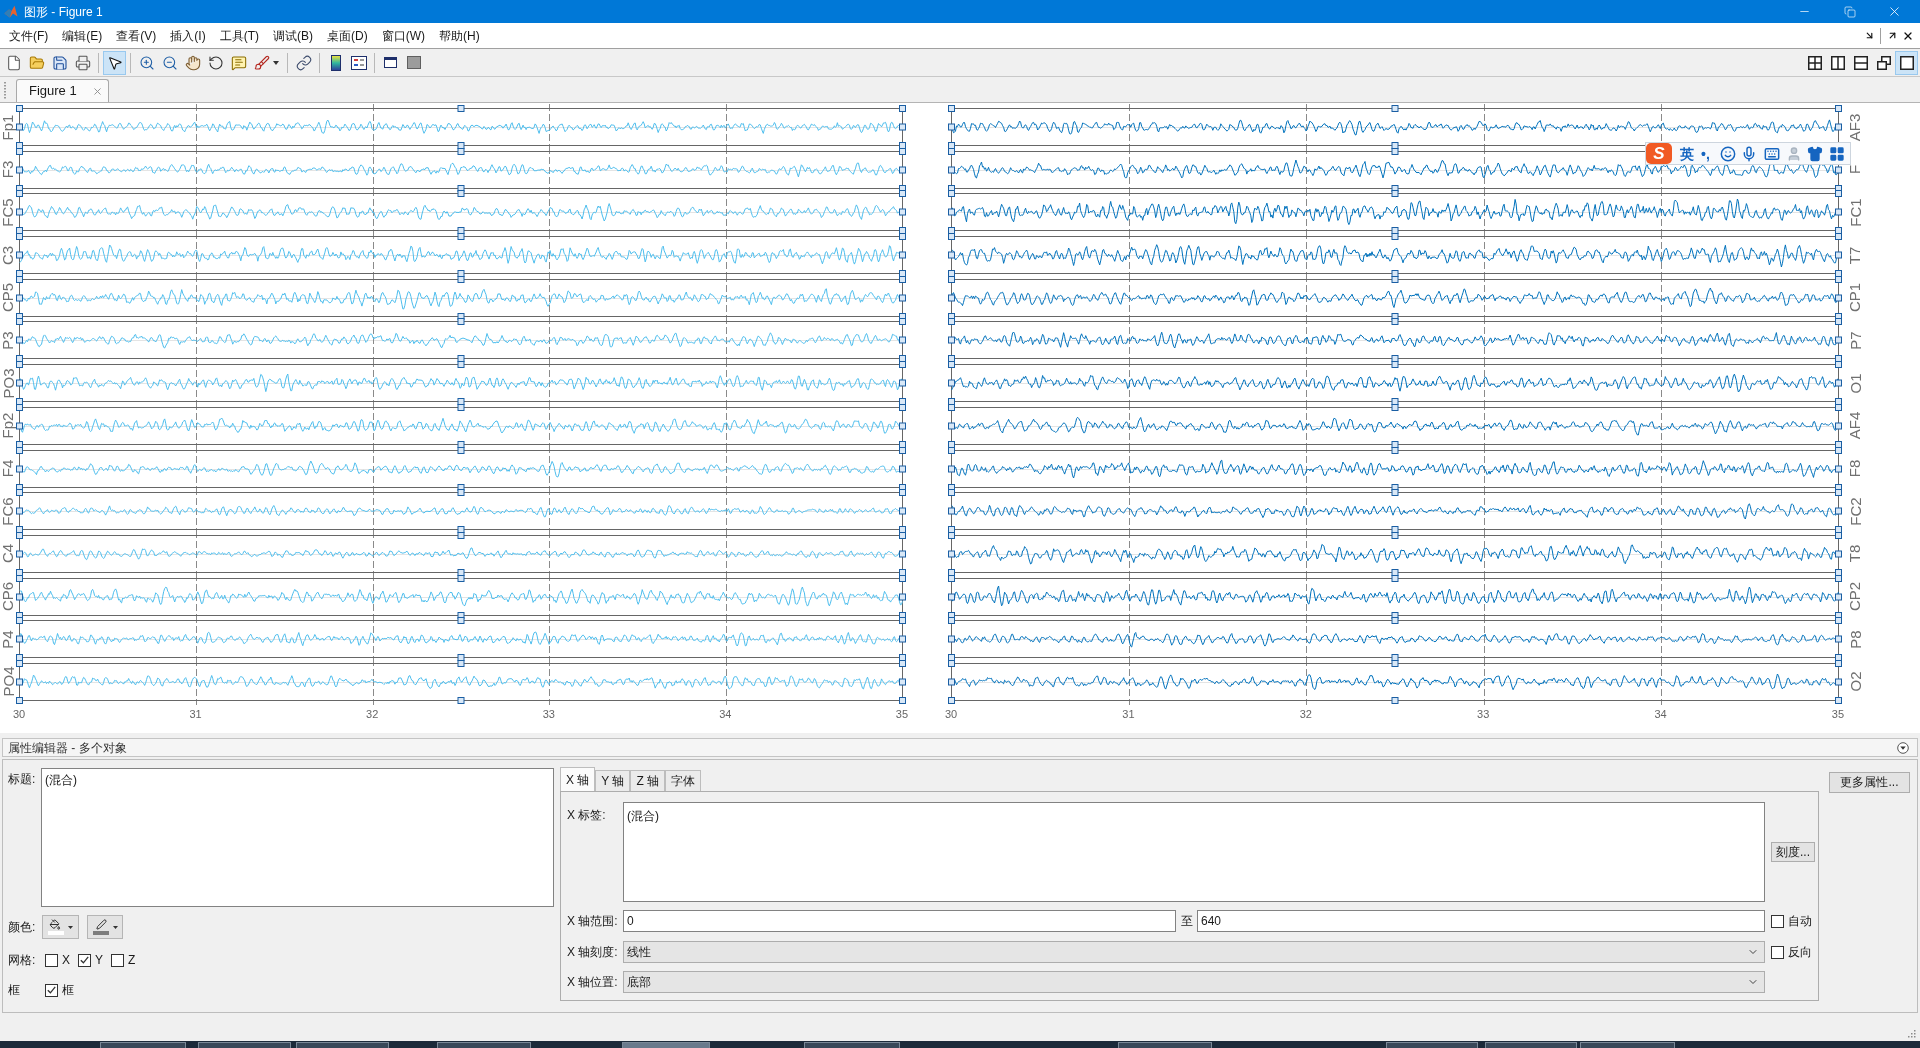 Image resolution: width=1920 pixels, height=1048 pixels. What do you see at coordinates (899, 921) in the screenshot?
I see `x-min-field: 0` at bounding box center [899, 921].